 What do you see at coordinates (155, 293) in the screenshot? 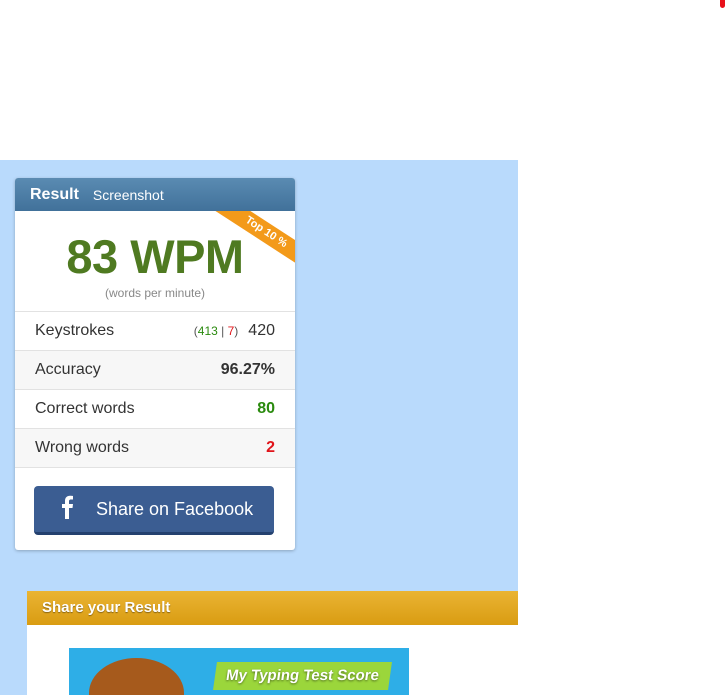
I see `wpm-unit: (words per minute)` at bounding box center [155, 293].